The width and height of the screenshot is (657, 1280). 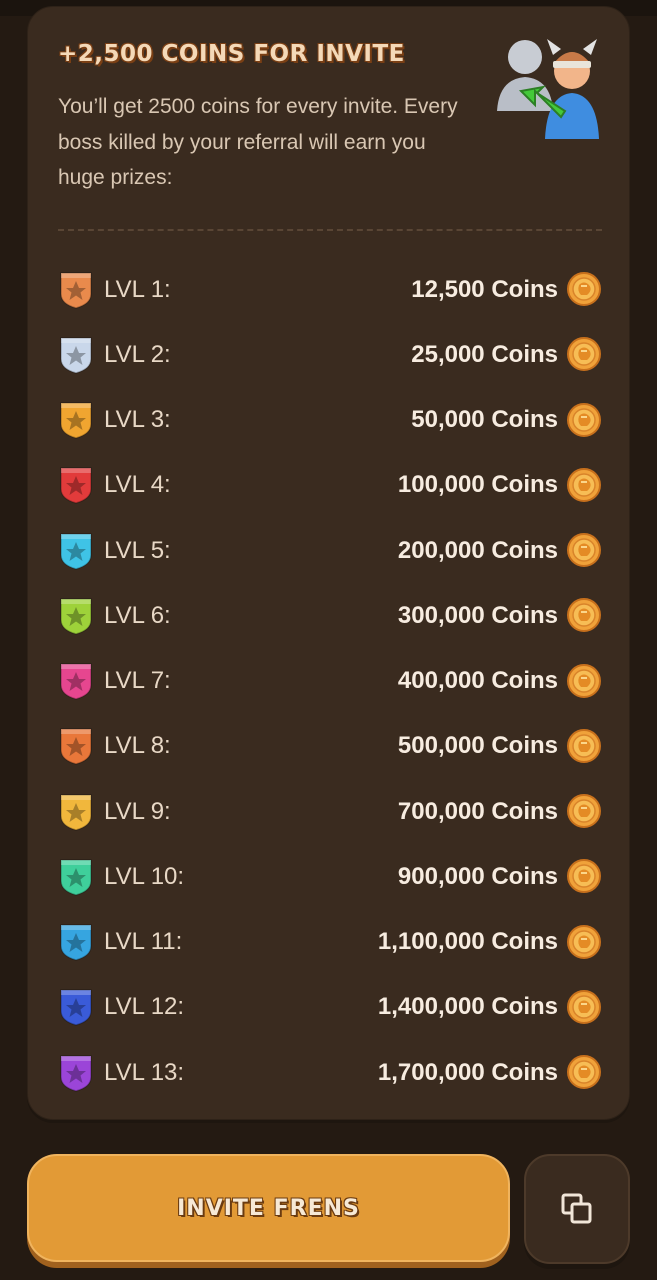 What do you see at coordinates (137, 485) in the screenshot?
I see `level-label: LVL 4:` at bounding box center [137, 485].